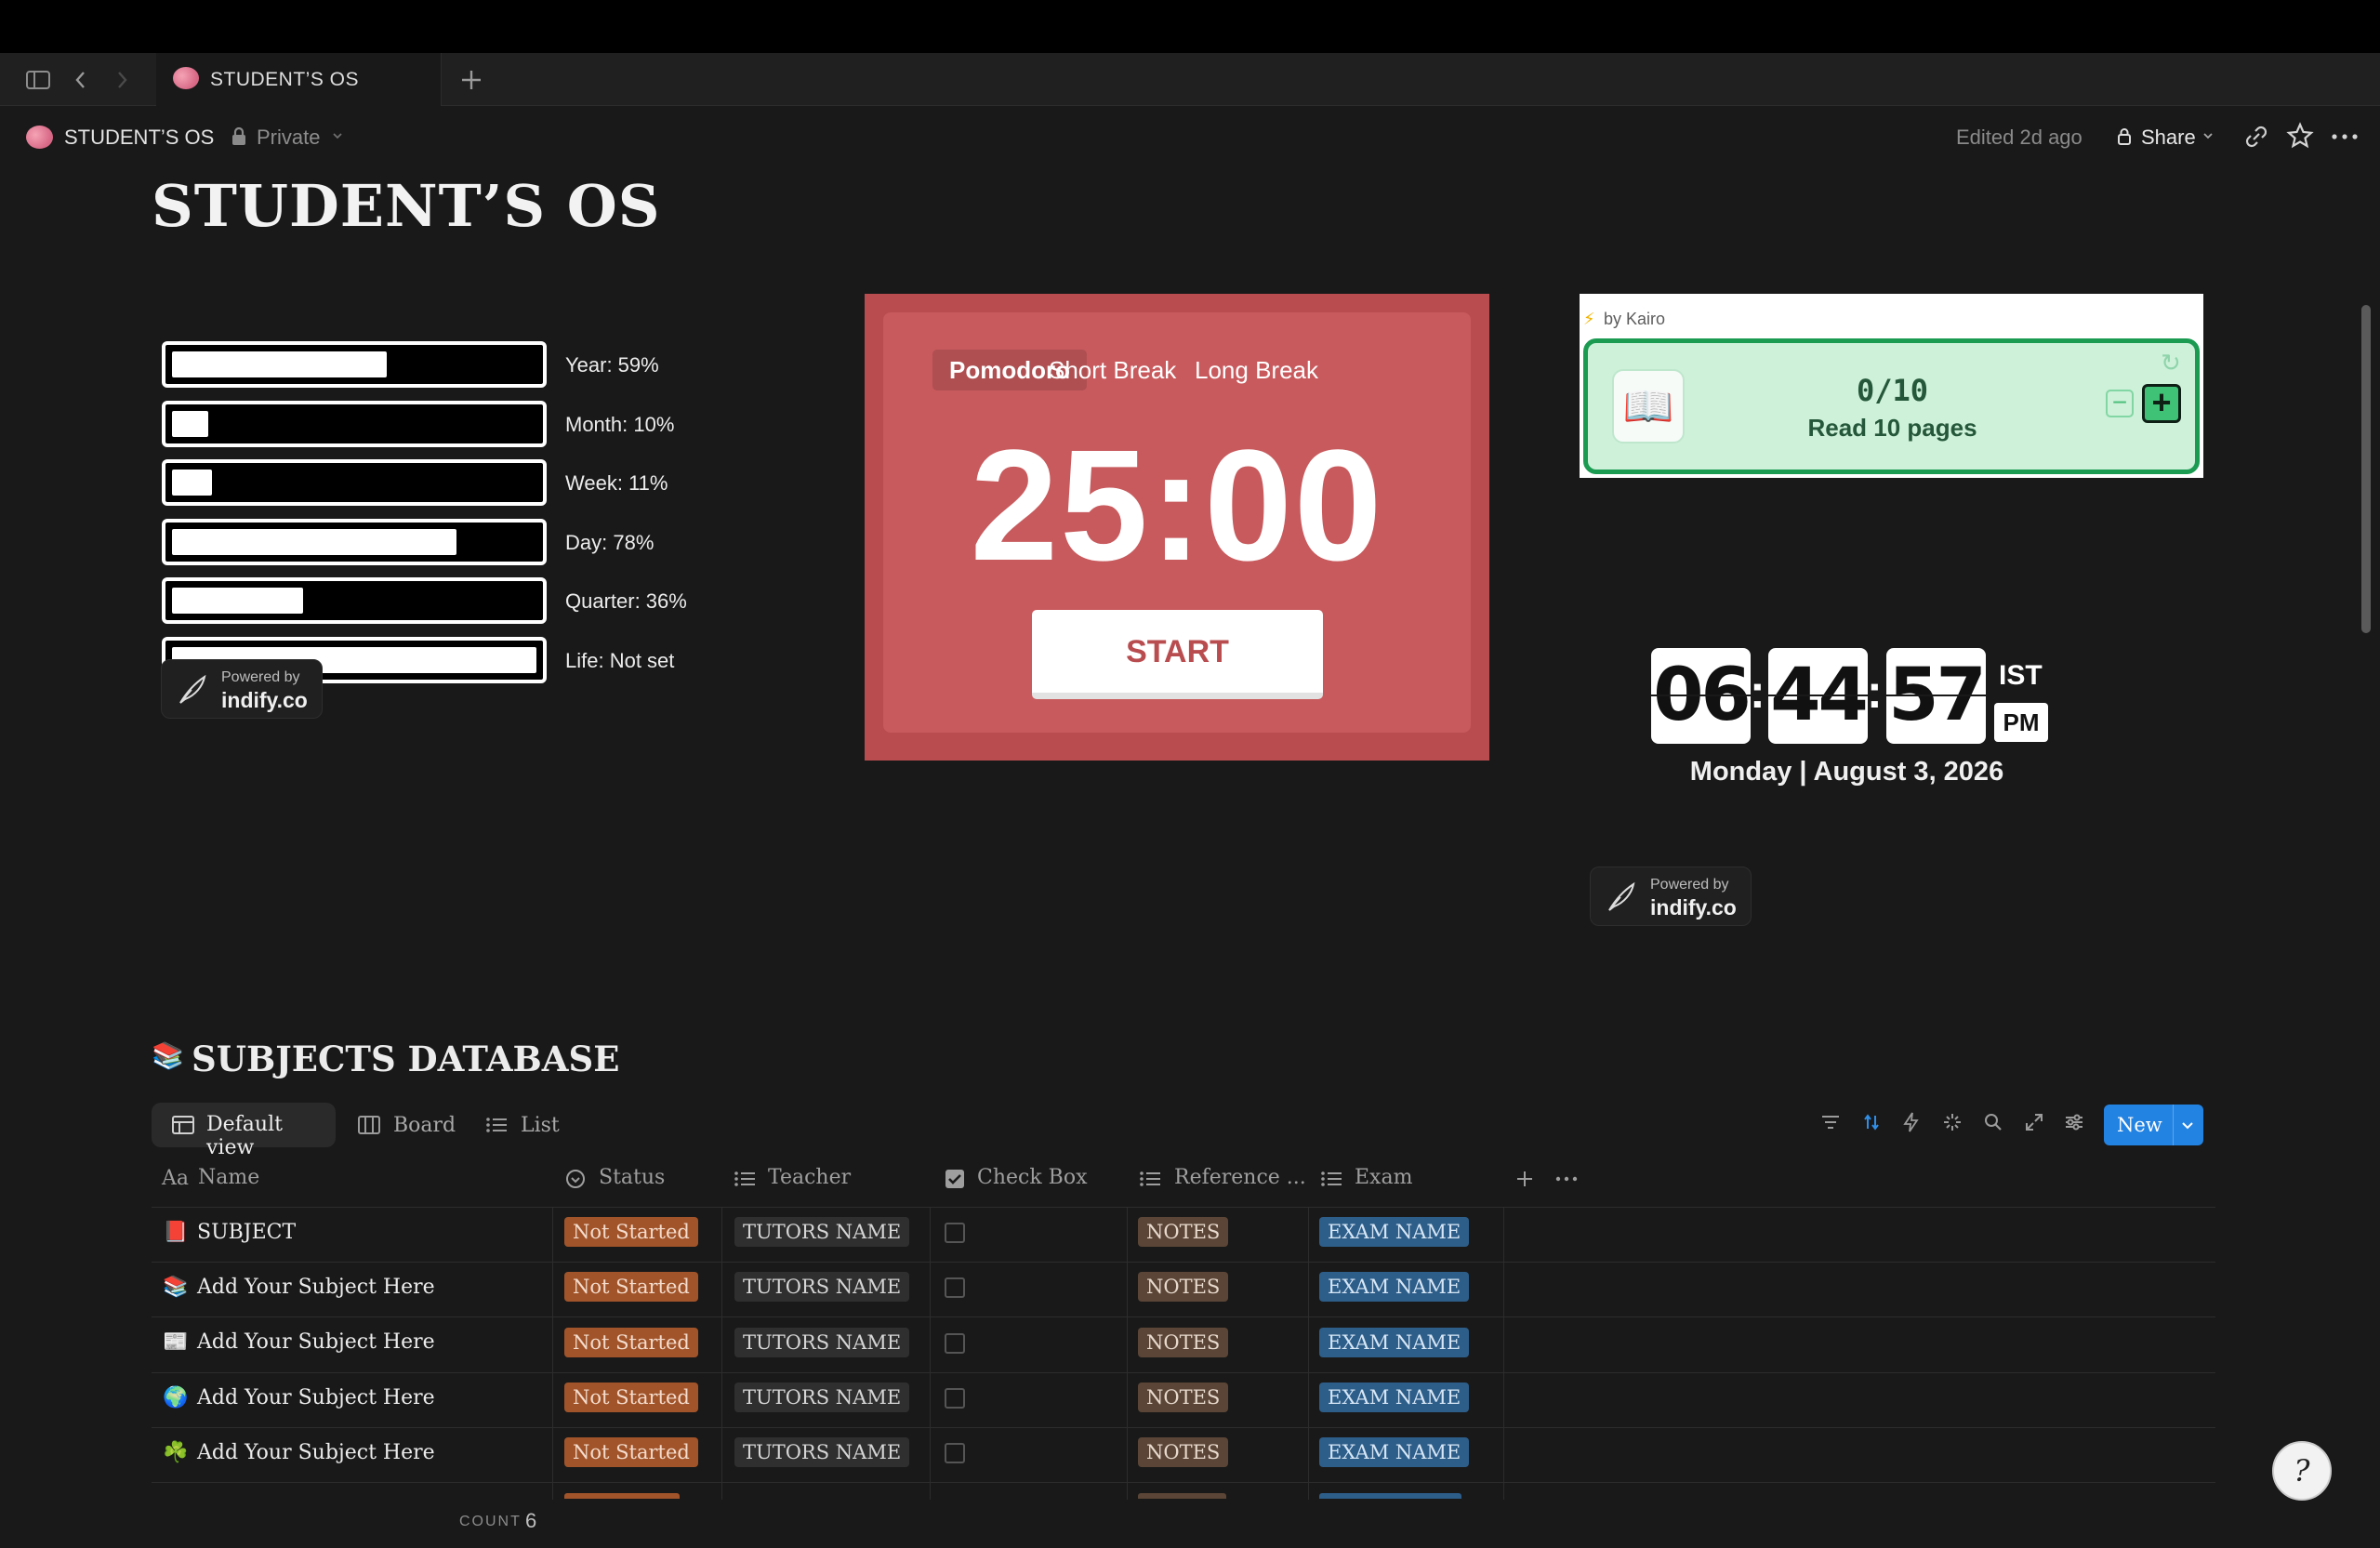 The width and height of the screenshot is (2380, 1548). I want to click on new-tab-plus-icon, so click(471, 80).